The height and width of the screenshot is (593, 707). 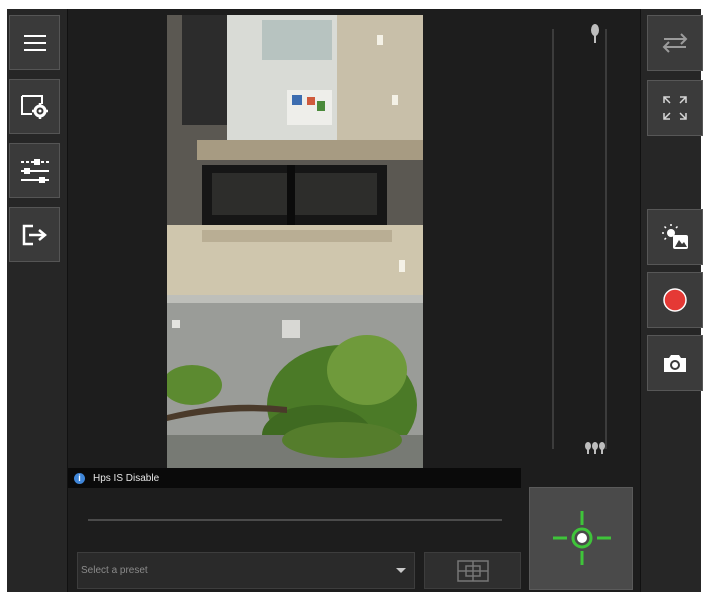 I want to click on exit-arrow-icon, so click(x=34, y=234).